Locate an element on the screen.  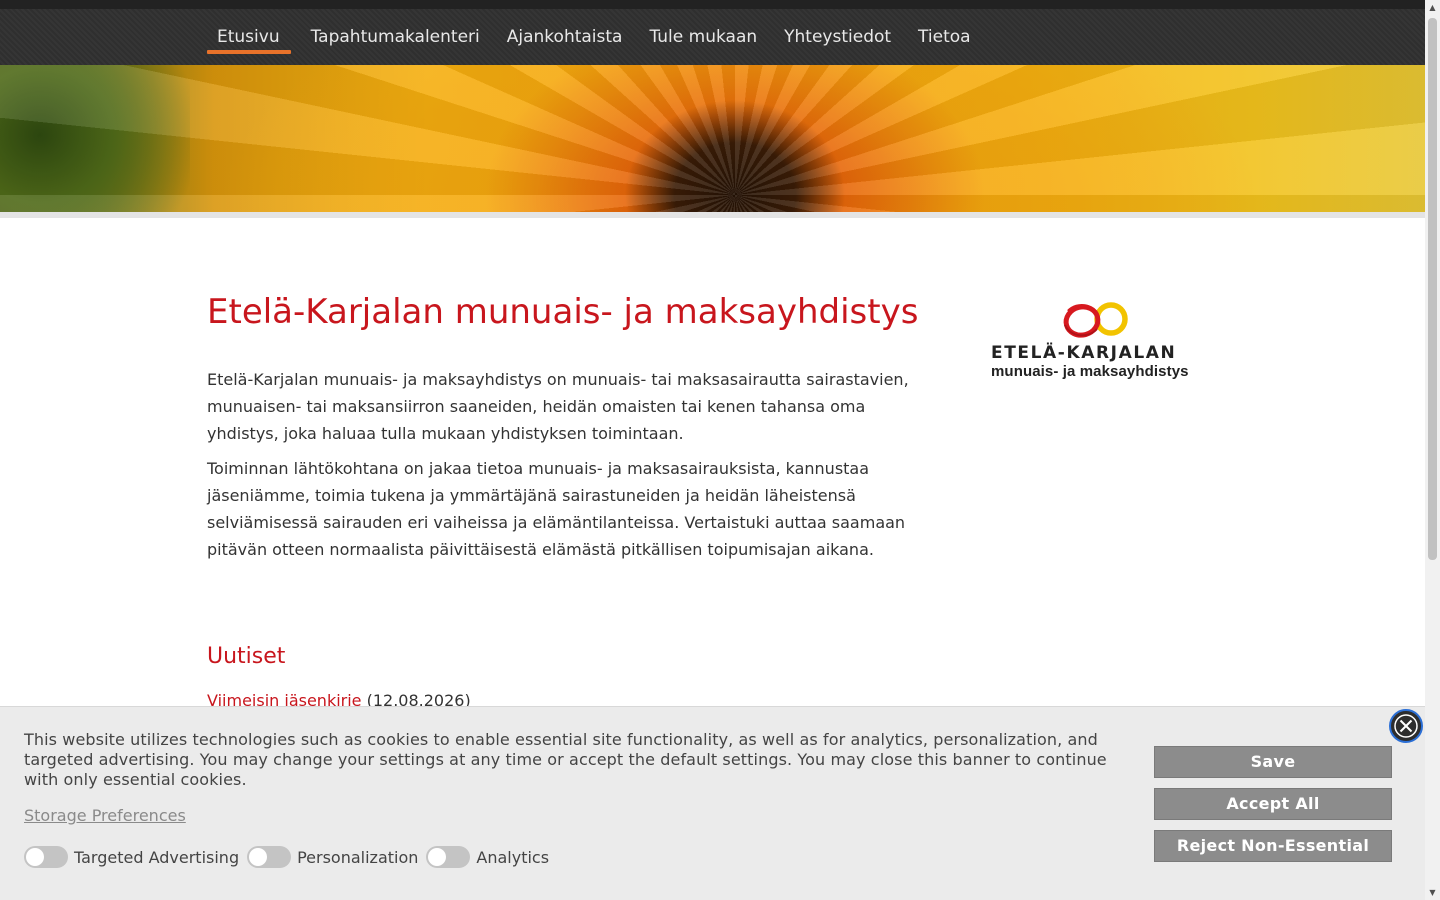
toggle-analytics: Analytics is located at coordinates (487, 857).